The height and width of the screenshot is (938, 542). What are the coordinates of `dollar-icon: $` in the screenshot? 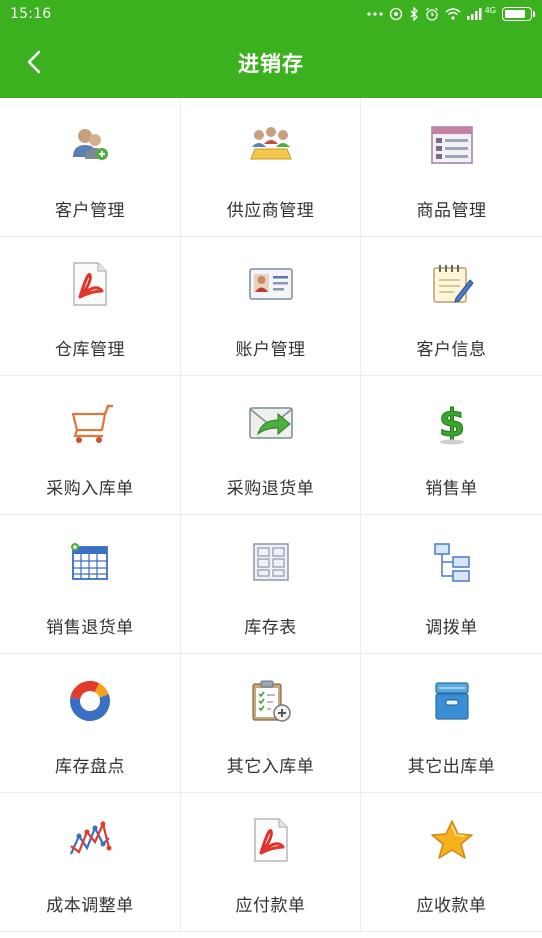 It's located at (452, 423).